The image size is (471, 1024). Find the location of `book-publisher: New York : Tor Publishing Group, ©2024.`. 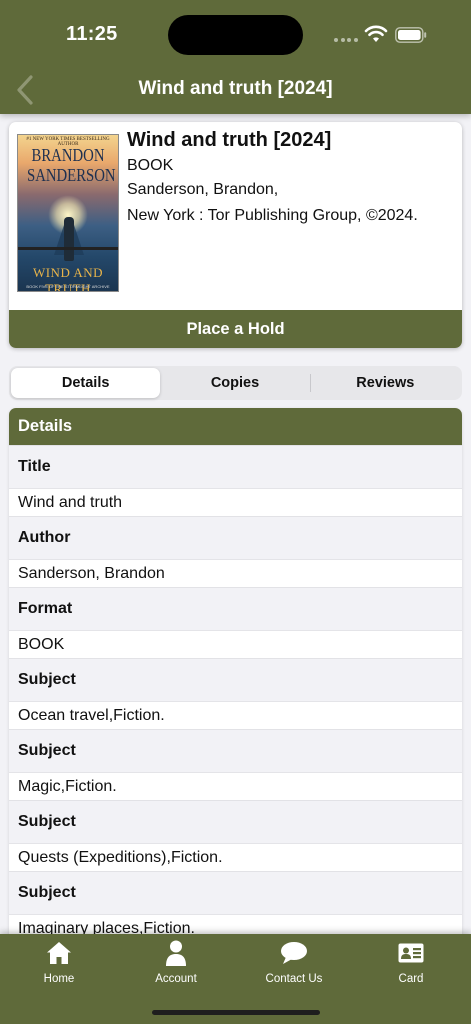

book-publisher: New York : Tor Publishing Group, ©2024. is located at coordinates (272, 215).